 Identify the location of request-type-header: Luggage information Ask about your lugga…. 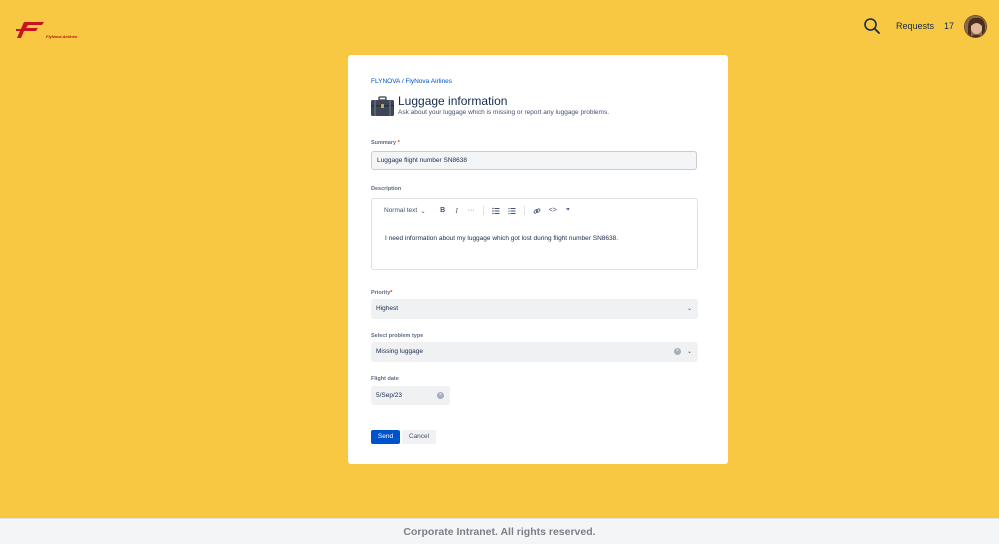
(489, 105).